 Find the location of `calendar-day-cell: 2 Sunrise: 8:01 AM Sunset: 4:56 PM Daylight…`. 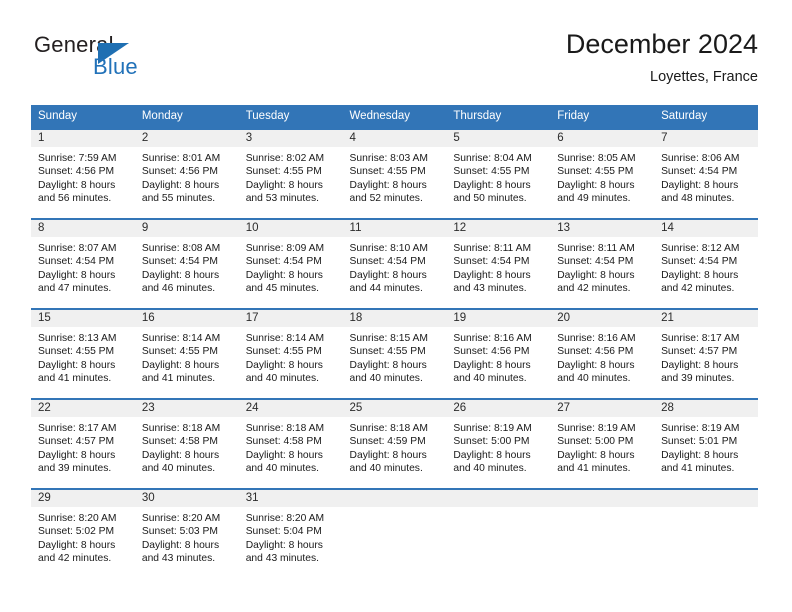

calendar-day-cell: 2 Sunrise: 8:01 AM Sunset: 4:56 PM Daylight… is located at coordinates (186, 173).